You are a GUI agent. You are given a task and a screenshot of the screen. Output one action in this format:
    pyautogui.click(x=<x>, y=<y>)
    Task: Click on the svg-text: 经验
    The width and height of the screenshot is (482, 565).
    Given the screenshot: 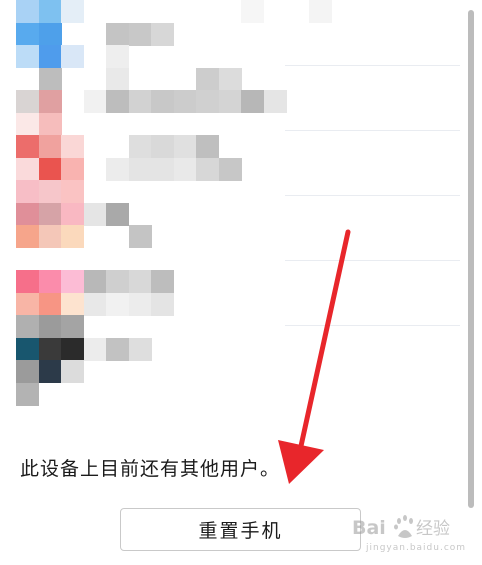 What is the action you would take?
    pyautogui.click(x=433, y=529)
    